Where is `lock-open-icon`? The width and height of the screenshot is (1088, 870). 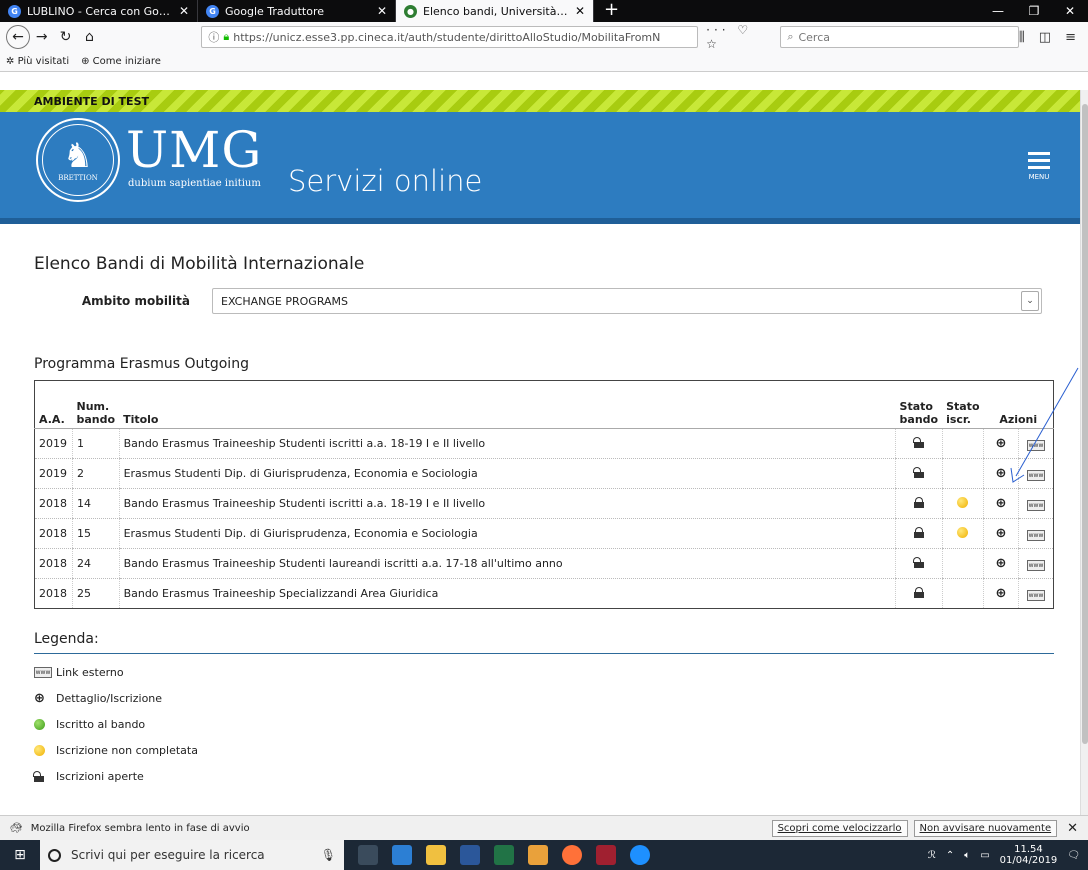
lock-open-icon is located at coordinates (918, 472).